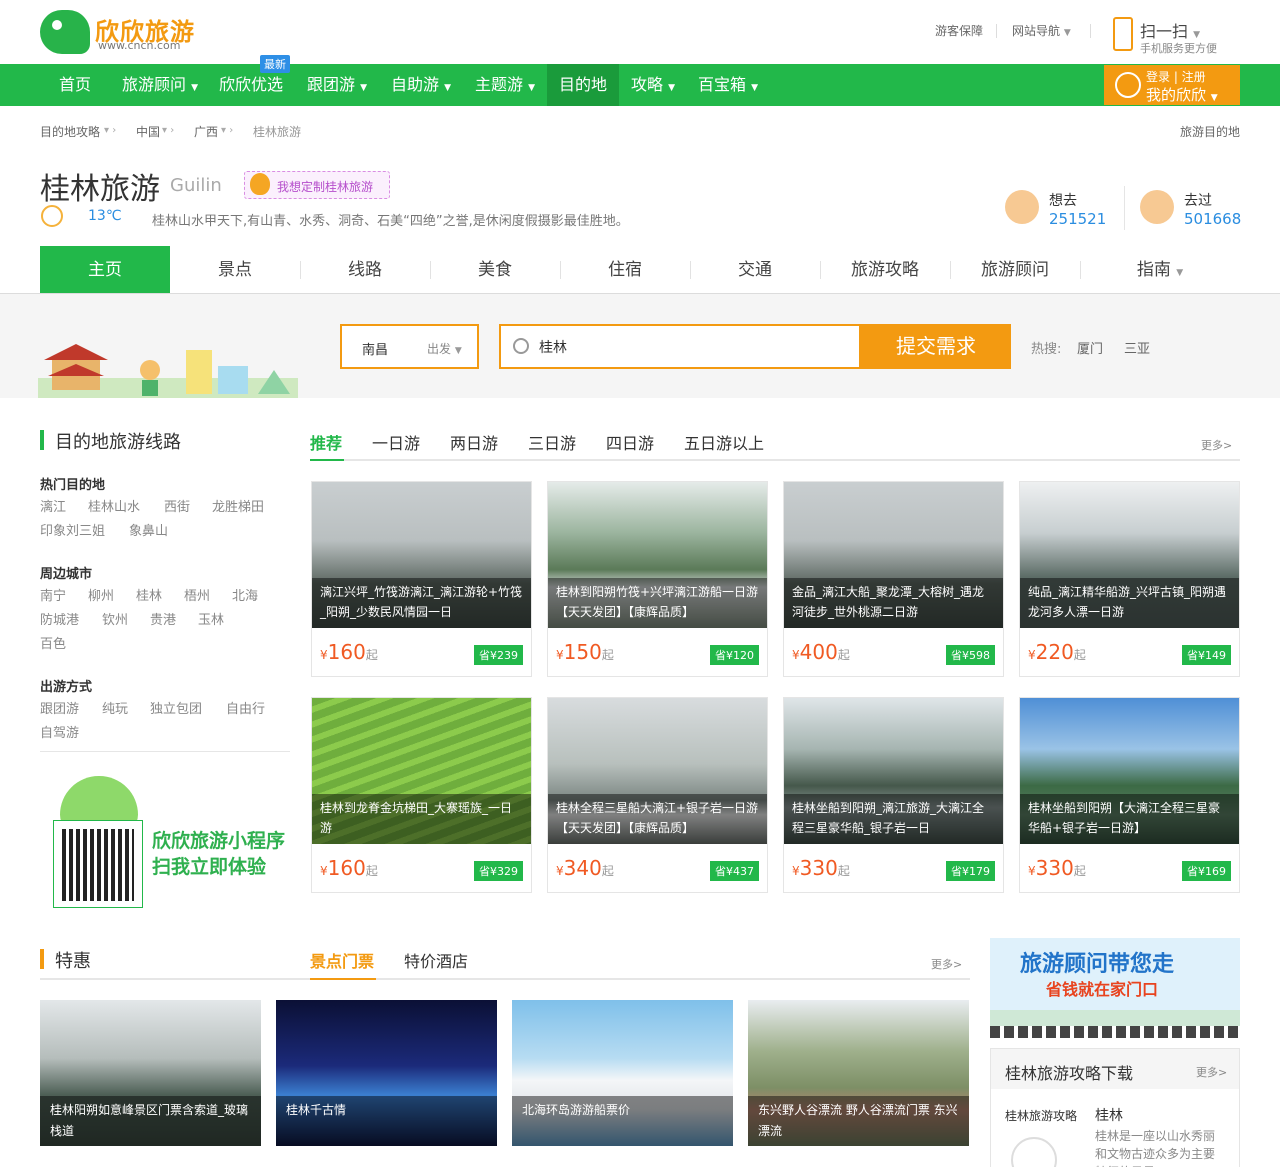  Describe the element at coordinates (176, 707) in the screenshot. I see `filter-link: 独立包团` at that location.